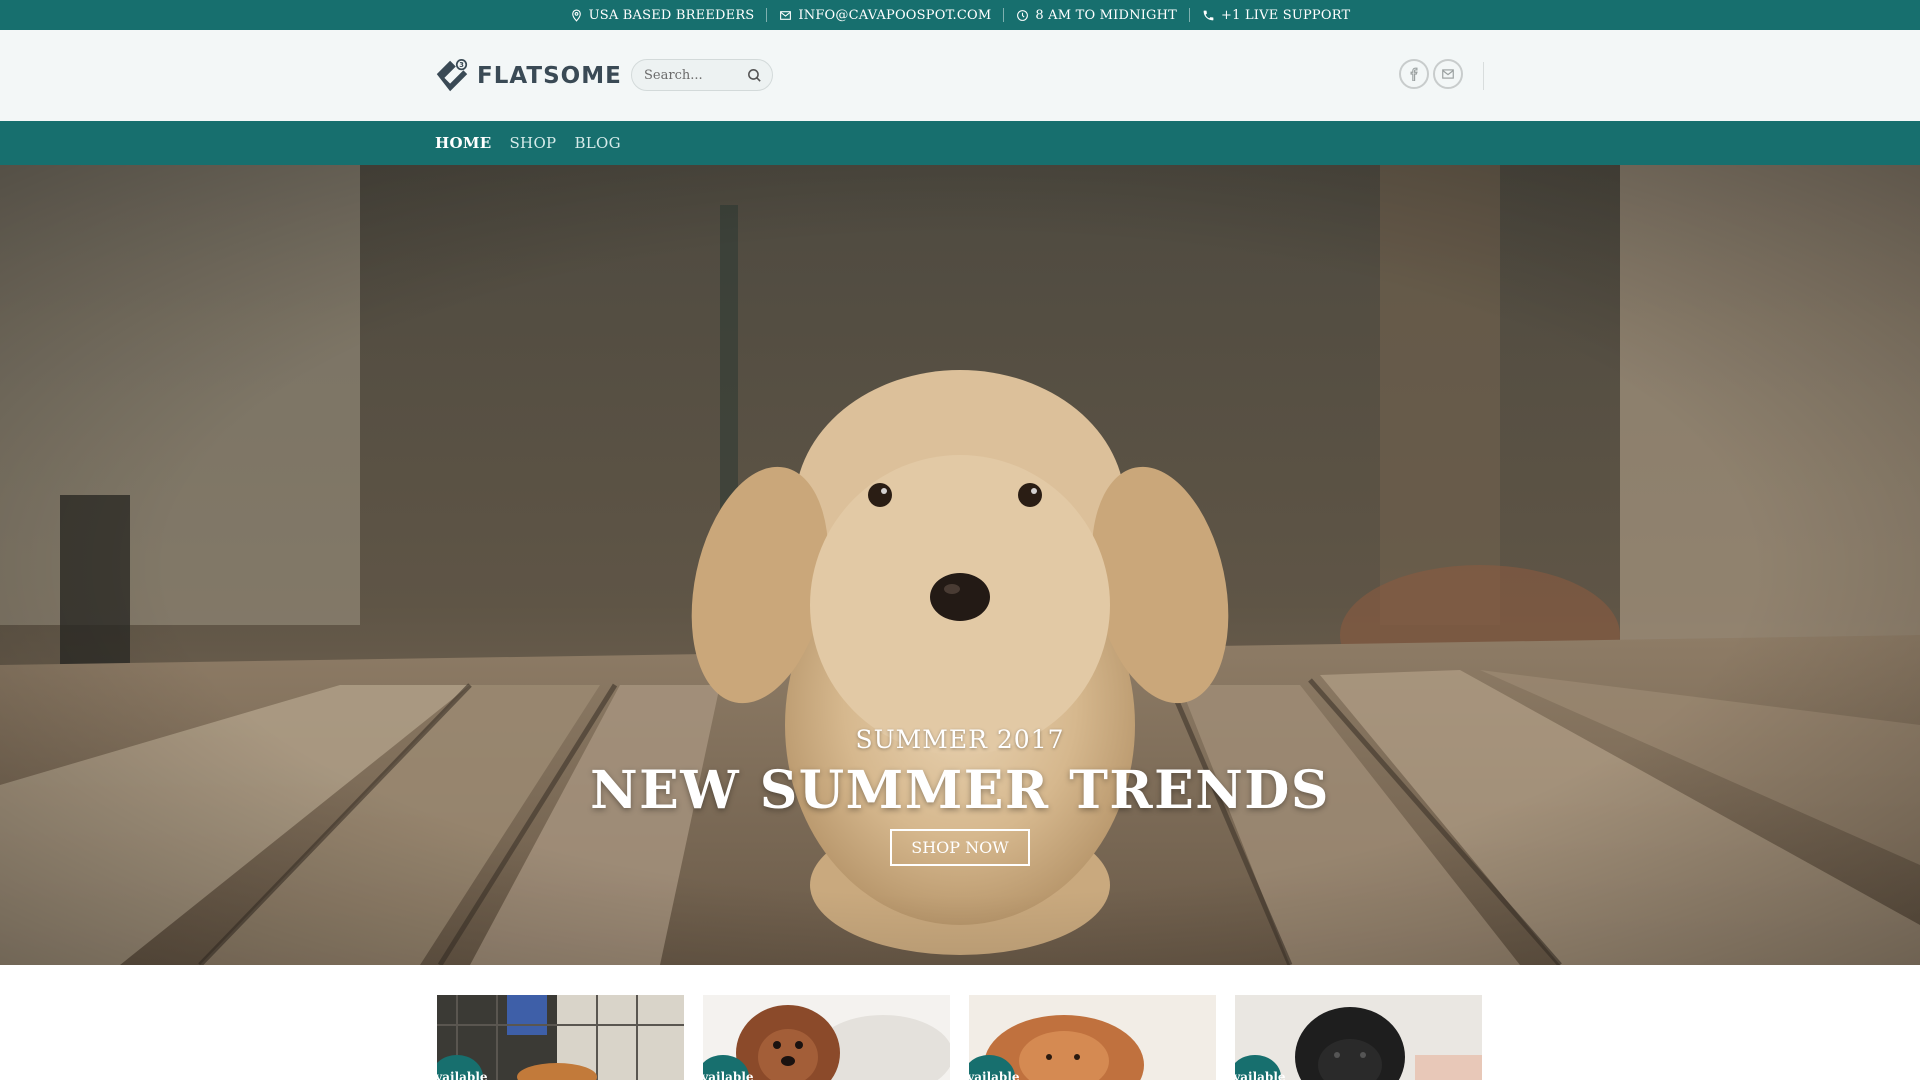 Image resolution: width=1920 pixels, height=1080 pixels. I want to click on site-header: 3 FLATSOME, so click(960, 75).